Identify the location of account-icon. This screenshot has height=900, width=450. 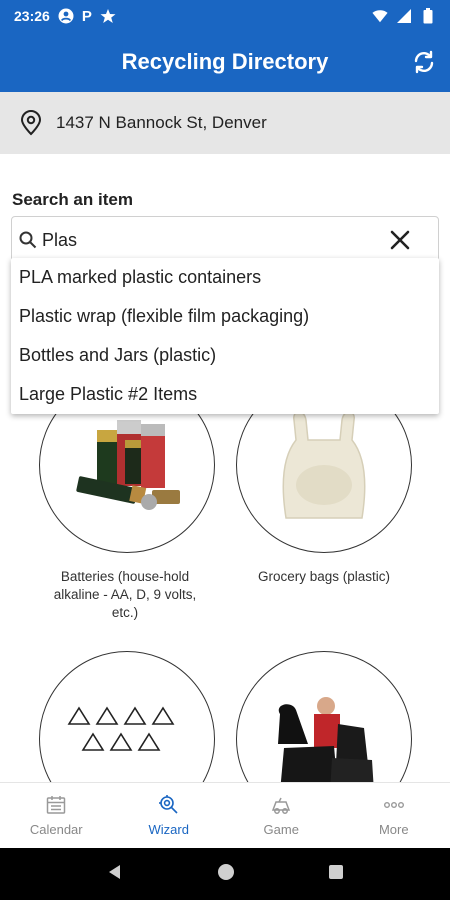
(66, 16).